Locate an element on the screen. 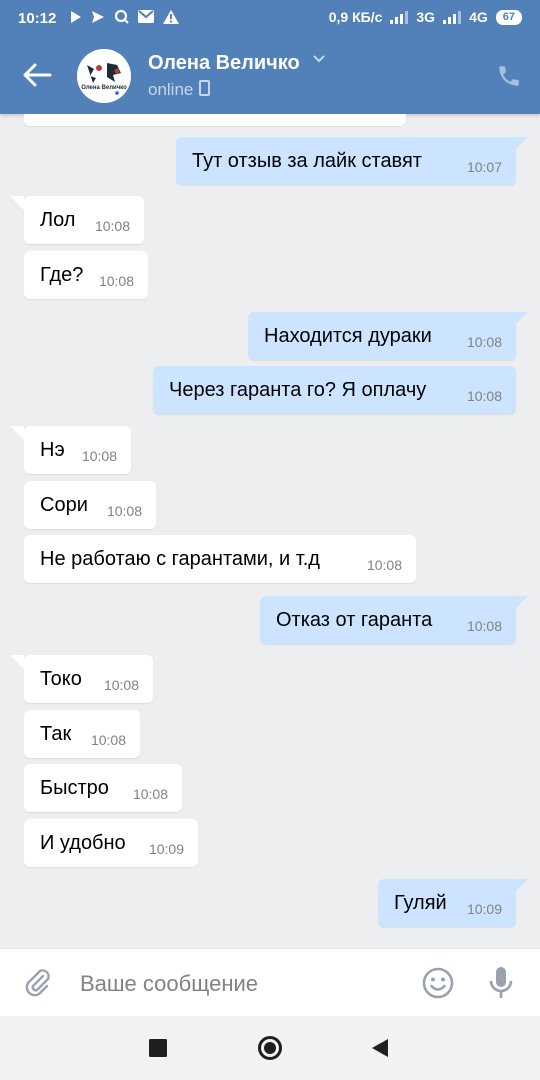 This screenshot has width=540, height=1080. send-notification-icon is located at coordinates (98, 16).